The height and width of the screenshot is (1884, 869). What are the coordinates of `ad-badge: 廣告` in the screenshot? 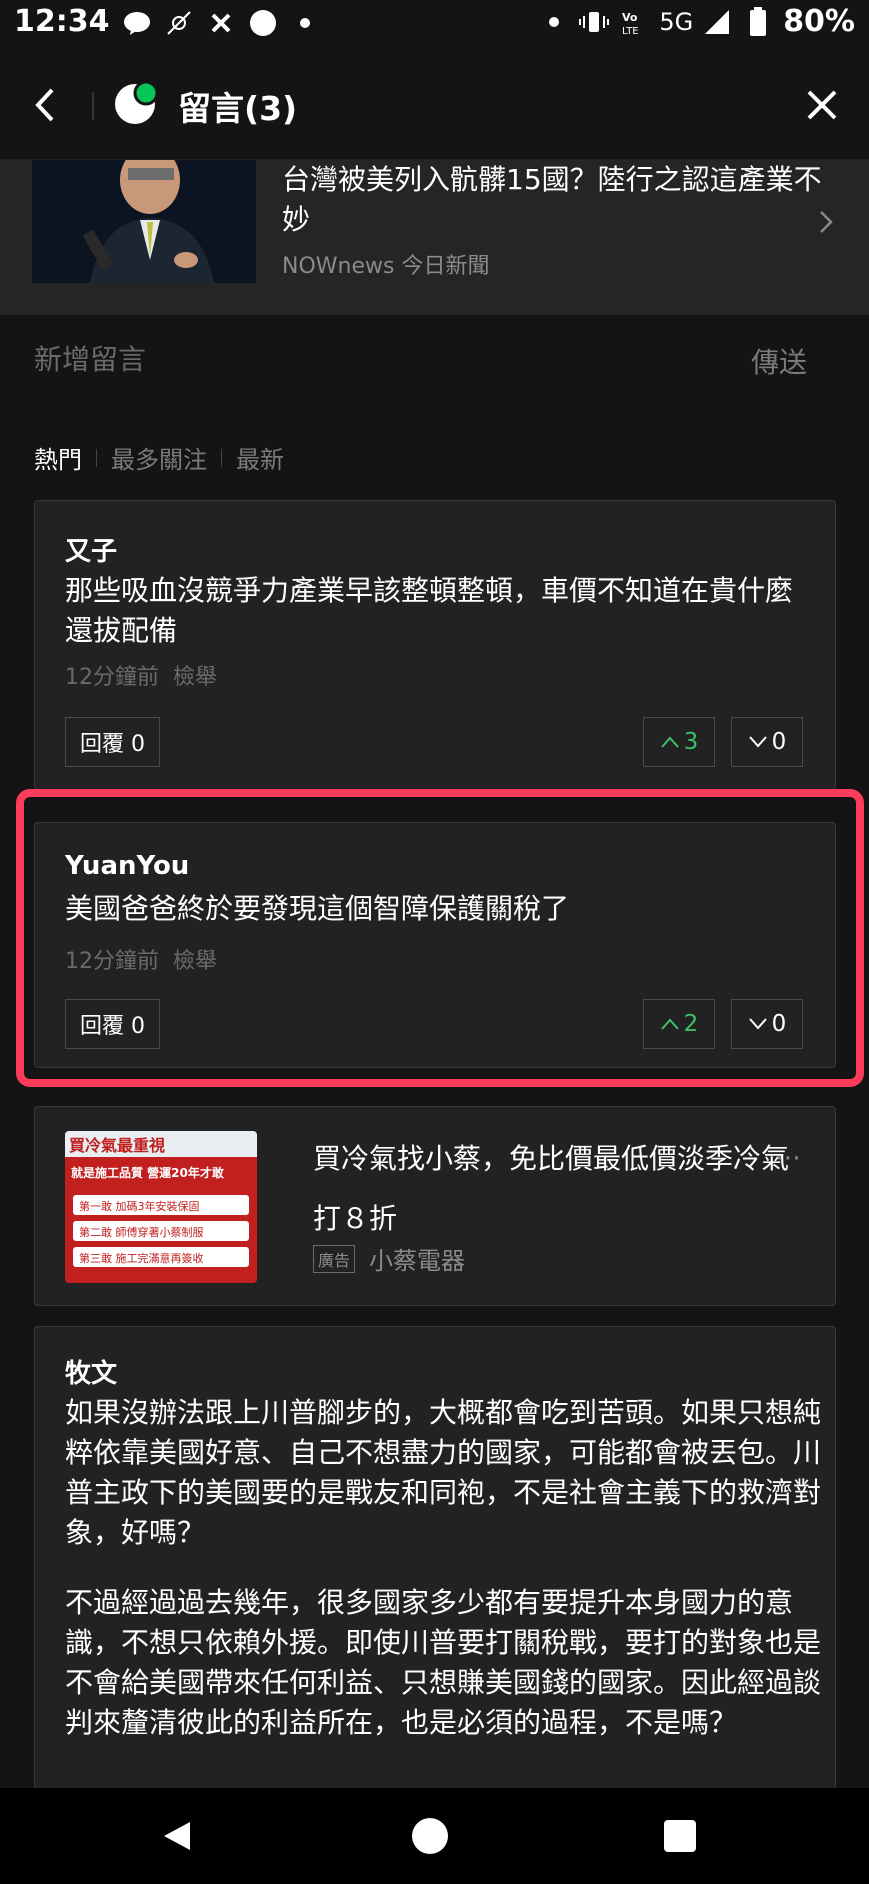 It's located at (334, 1259).